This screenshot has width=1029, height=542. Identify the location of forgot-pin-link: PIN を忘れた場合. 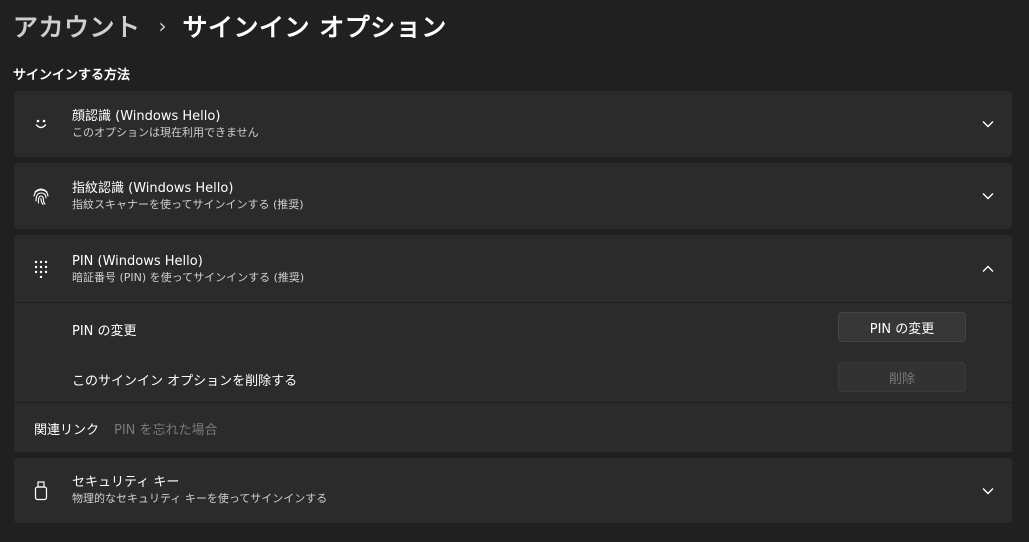
(166, 428).